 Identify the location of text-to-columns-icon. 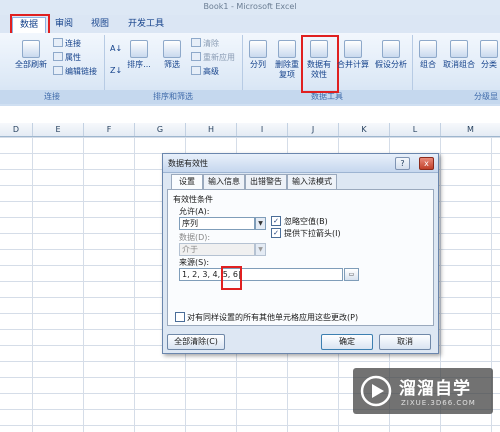
(258, 49).